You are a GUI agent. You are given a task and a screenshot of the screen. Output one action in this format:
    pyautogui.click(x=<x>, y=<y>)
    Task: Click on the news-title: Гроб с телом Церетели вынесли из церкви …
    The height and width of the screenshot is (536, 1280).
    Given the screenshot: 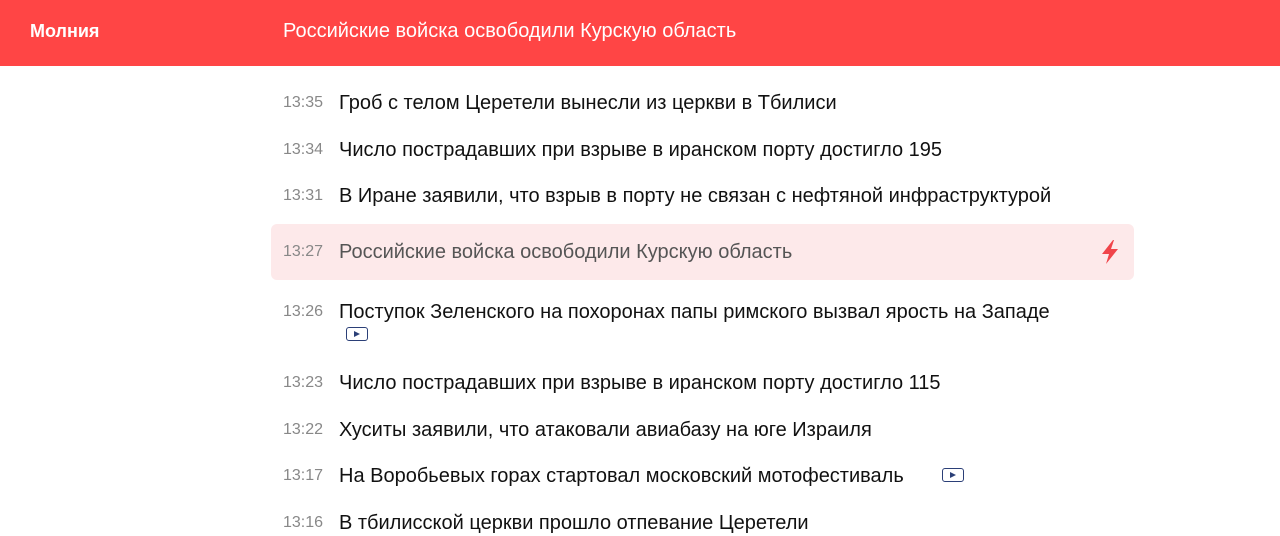 What is the action you would take?
    pyautogui.click(x=716, y=103)
    